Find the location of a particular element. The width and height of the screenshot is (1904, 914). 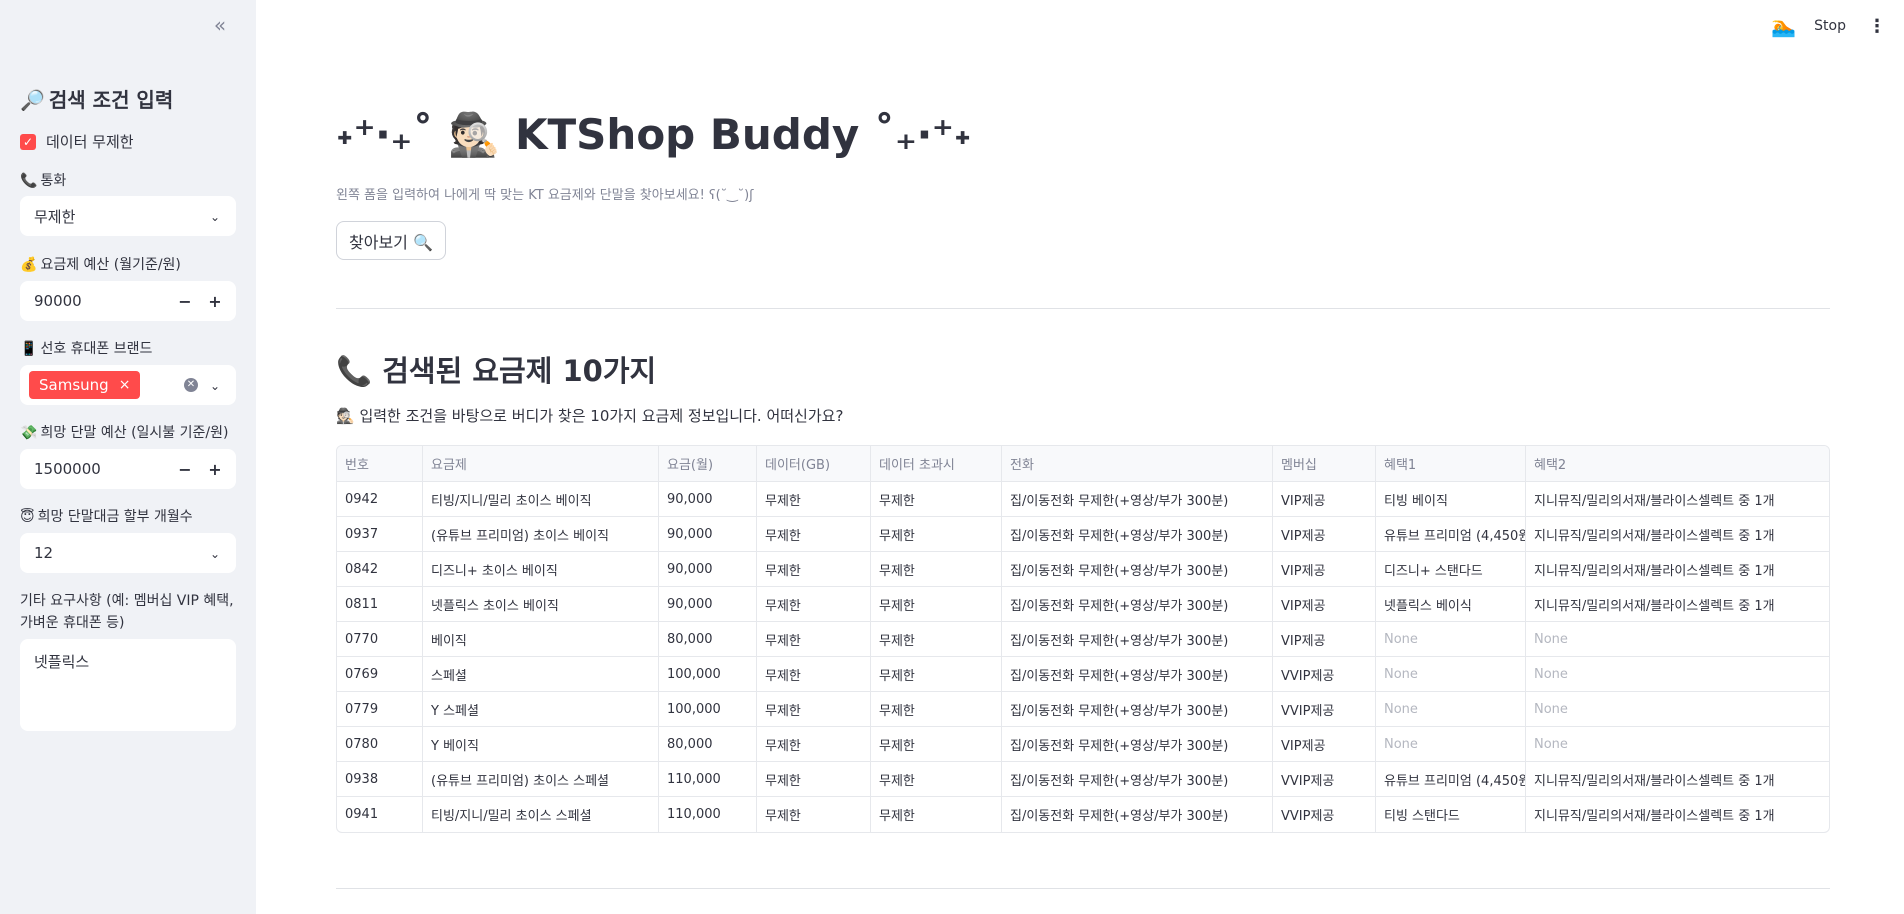

device-budget-input: 1500000 − + is located at coordinates (128, 469).